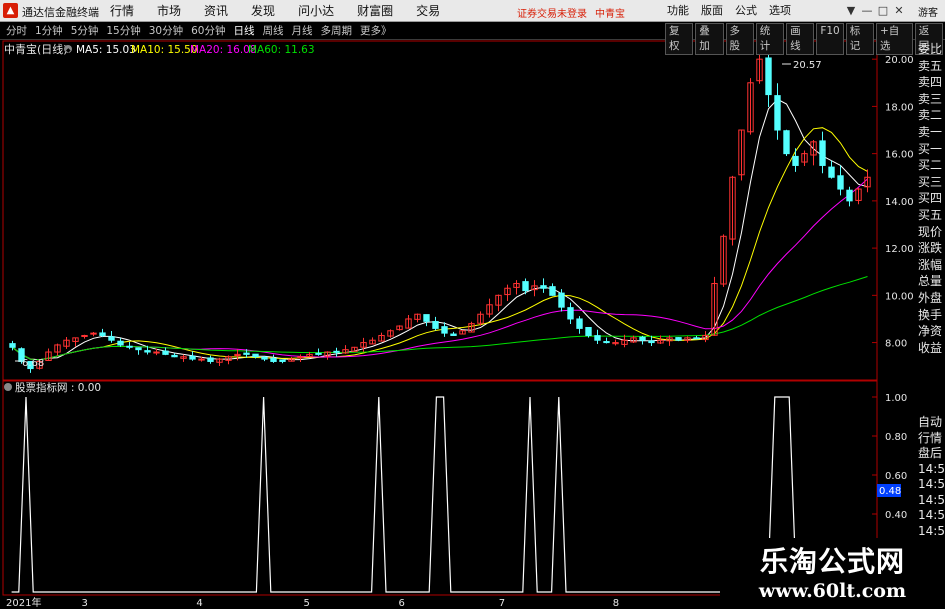 This screenshot has width=945, height=609. What do you see at coordinates (68, 49) in the screenshot?
I see `ma-icon: ◆` at bounding box center [68, 49].